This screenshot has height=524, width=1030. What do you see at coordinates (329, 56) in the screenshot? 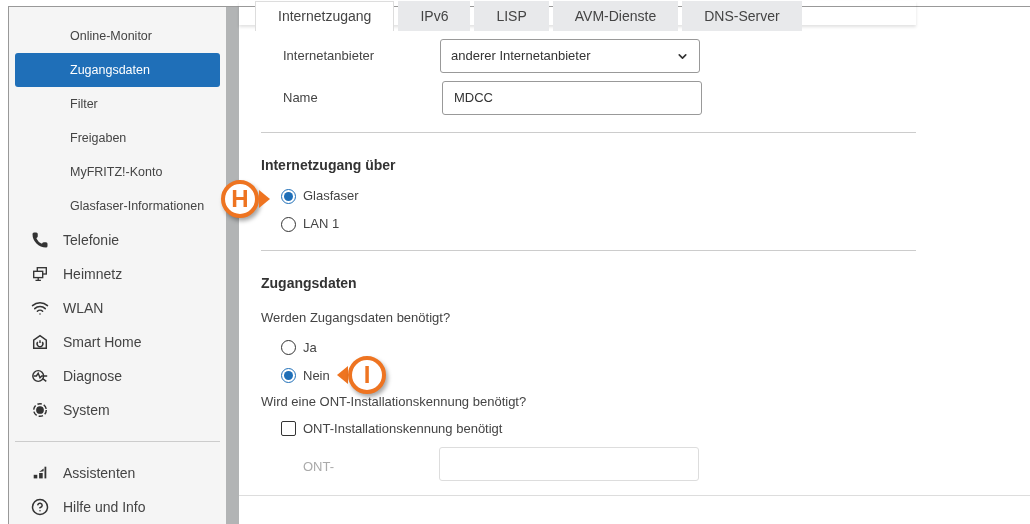
I see `field-label: Internetanbieter` at bounding box center [329, 56].